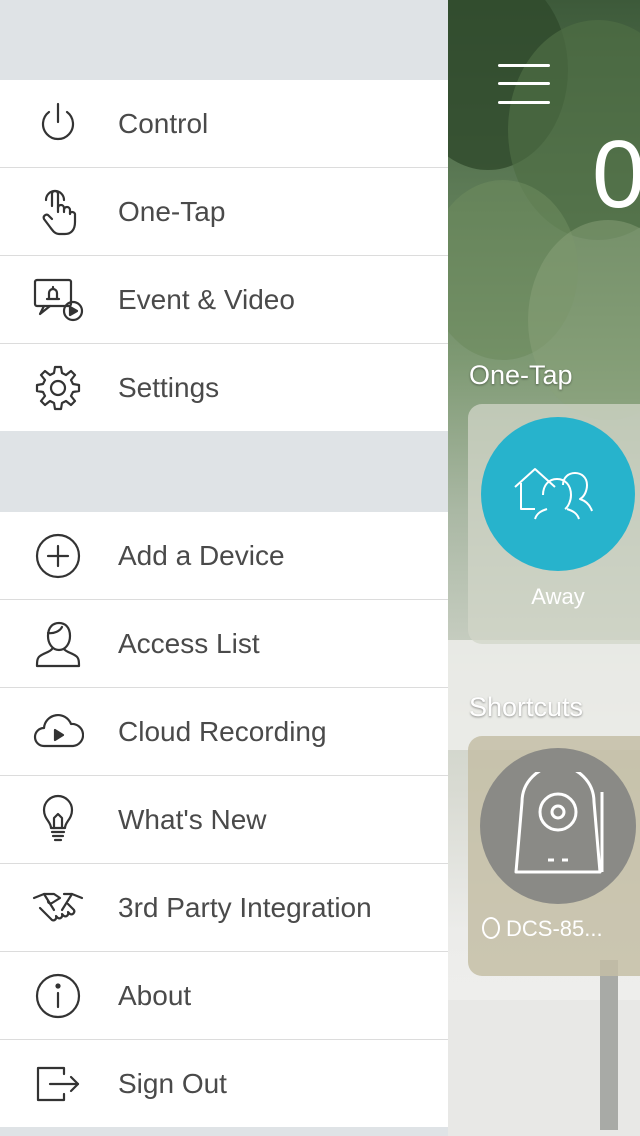 This screenshot has height=1136, width=640. What do you see at coordinates (58, 908) in the screenshot?
I see `handshake-icon` at bounding box center [58, 908].